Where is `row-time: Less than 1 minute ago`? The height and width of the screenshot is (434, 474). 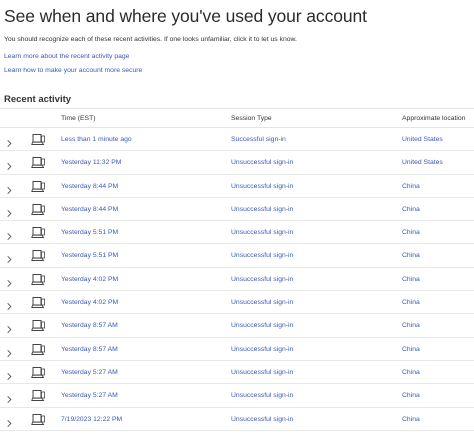 row-time: Less than 1 minute ago is located at coordinates (96, 139).